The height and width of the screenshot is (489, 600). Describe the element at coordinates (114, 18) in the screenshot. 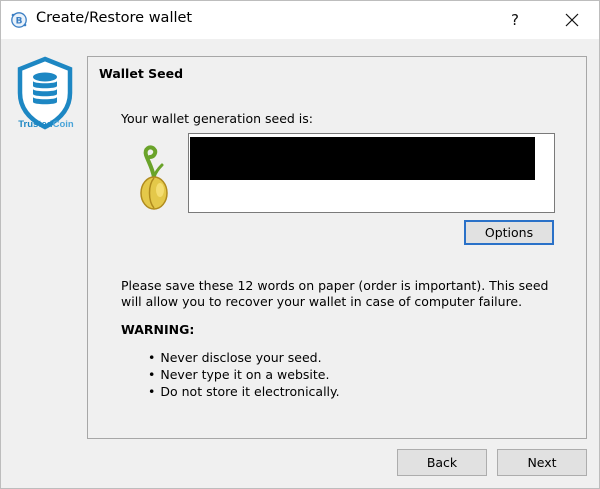

I see `window-title: Create/Restore wallet` at that location.